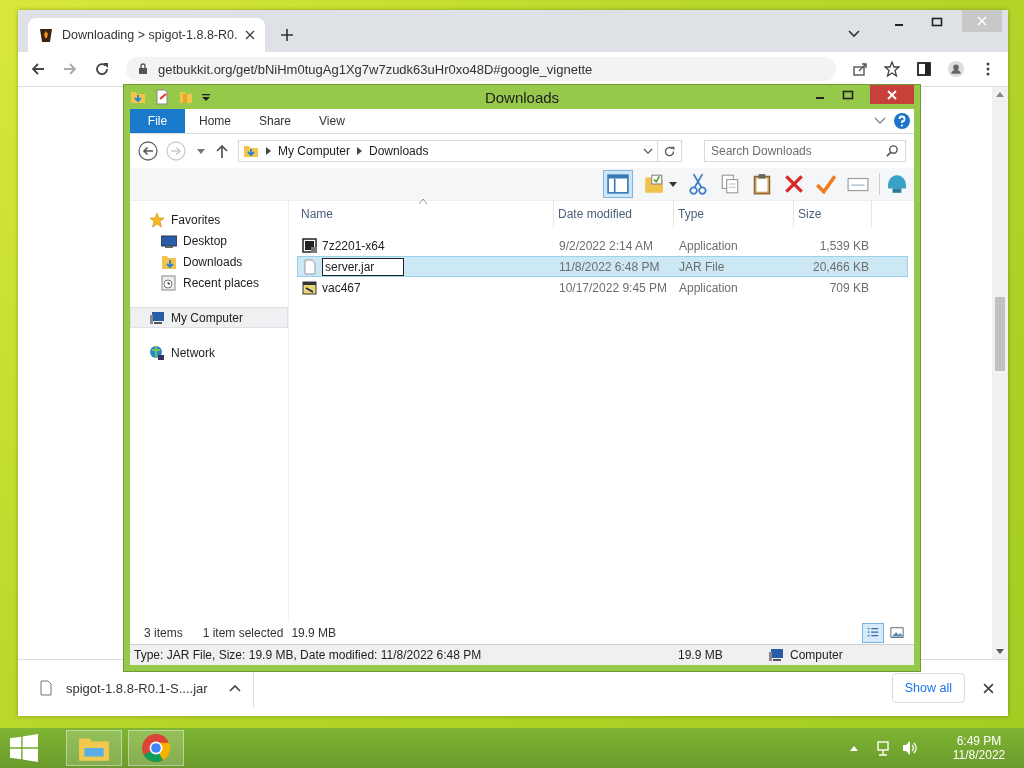  What do you see at coordinates (308, 655) in the screenshot?
I see `details-text: Type: JAR File, Size: 19.9 MB, Date modified: 11/8/2022 6:48 PM` at bounding box center [308, 655].